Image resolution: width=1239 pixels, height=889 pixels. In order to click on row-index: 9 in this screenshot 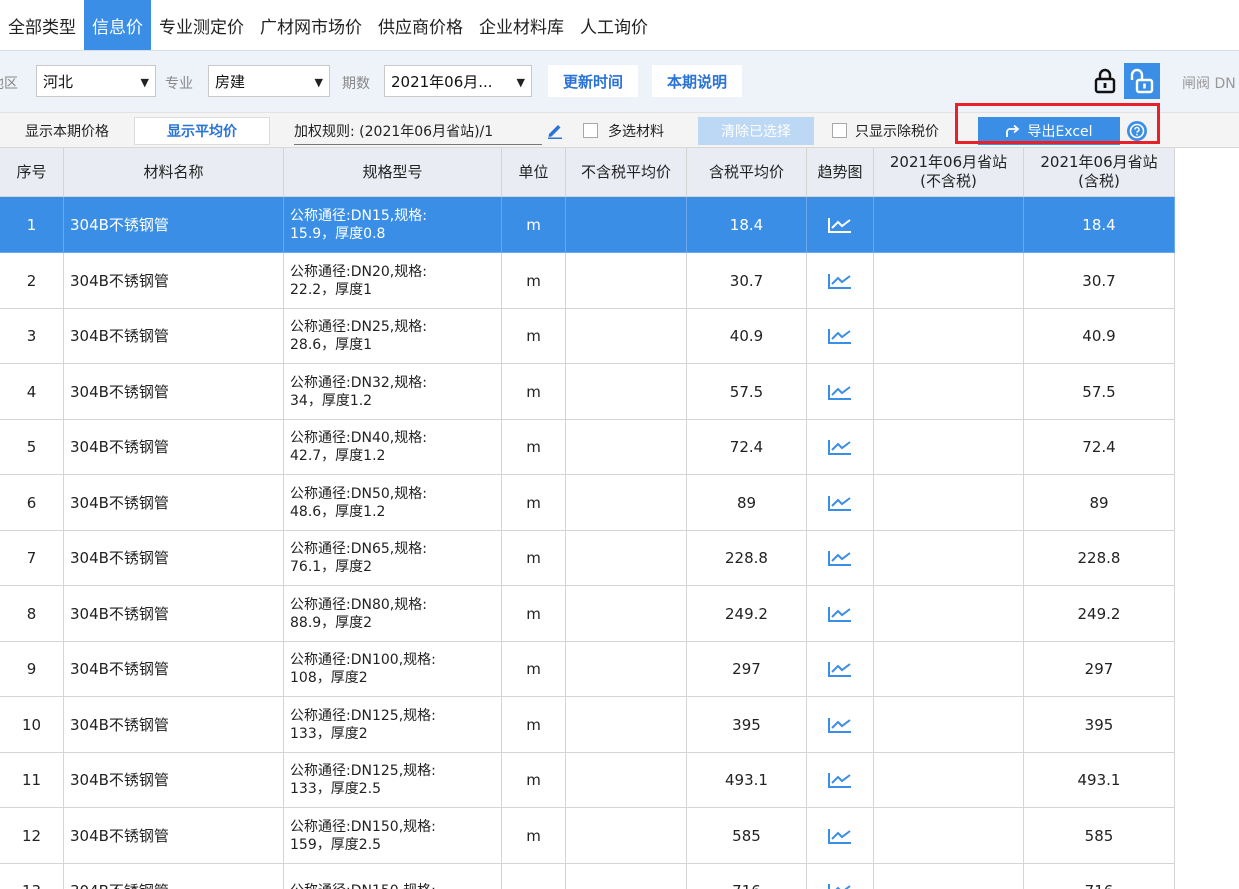, I will do `click(32, 669)`.